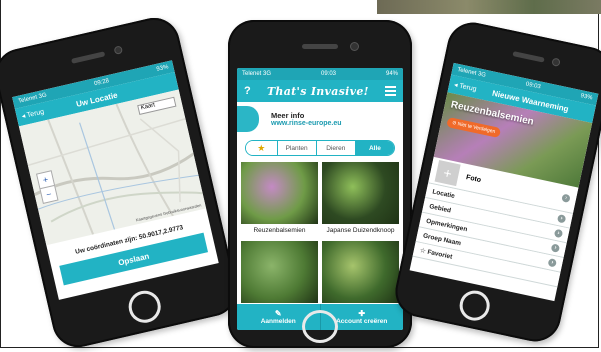 The image size is (601, 352). Describe the element at coordinates (443, 193) in the screenshot. I see `row-label: Locatie` at that location.